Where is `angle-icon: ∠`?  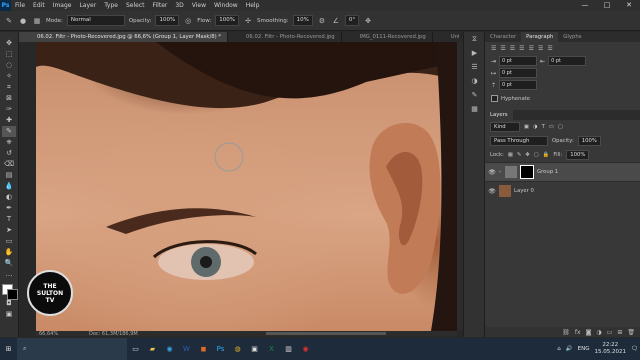 angle-icon: ∠ is located at coordinates (336, 21).